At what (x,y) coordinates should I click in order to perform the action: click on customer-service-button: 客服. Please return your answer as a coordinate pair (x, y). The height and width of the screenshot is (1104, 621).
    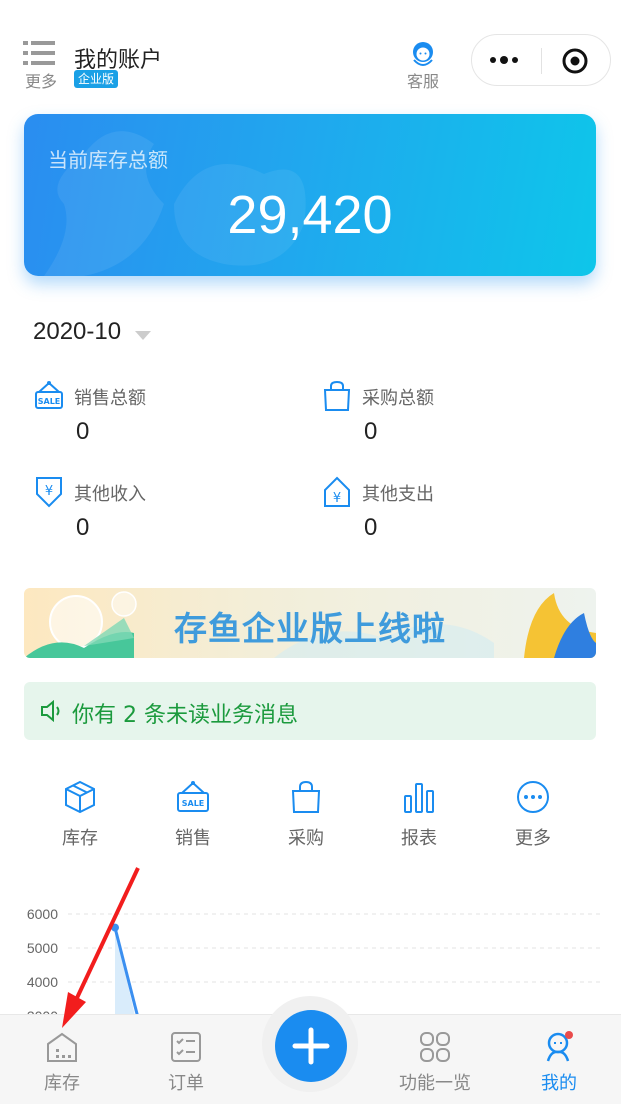
    Looking at the image, I should click on (423, 65).